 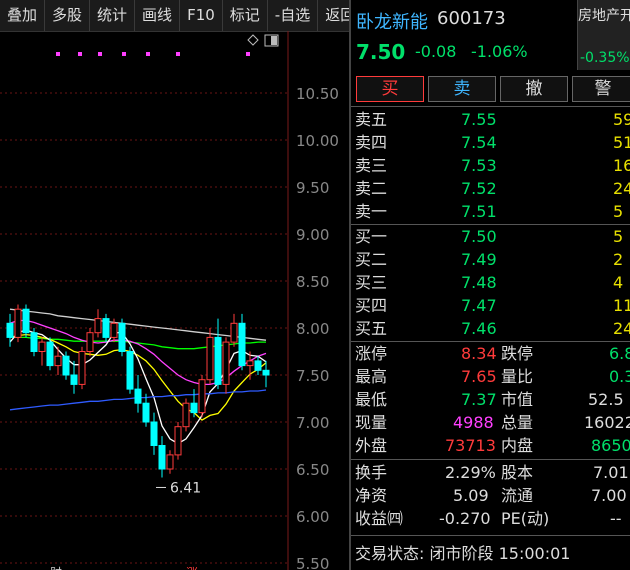 What do you see at coordinates (293, 15) in the screenshot?
I see `toolbar-remove-watchlist: -自选` at bounding box center [293, 15].